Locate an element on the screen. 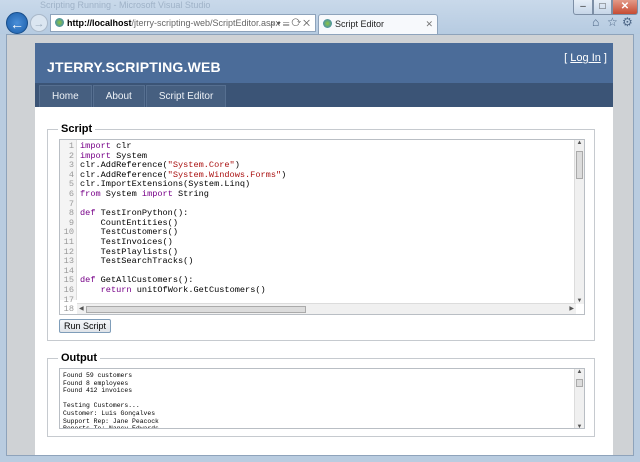 This screenshot has height=462, width=640. output-scroll-up-arrow-icon: ▲ is located at coordinates (579, 372).